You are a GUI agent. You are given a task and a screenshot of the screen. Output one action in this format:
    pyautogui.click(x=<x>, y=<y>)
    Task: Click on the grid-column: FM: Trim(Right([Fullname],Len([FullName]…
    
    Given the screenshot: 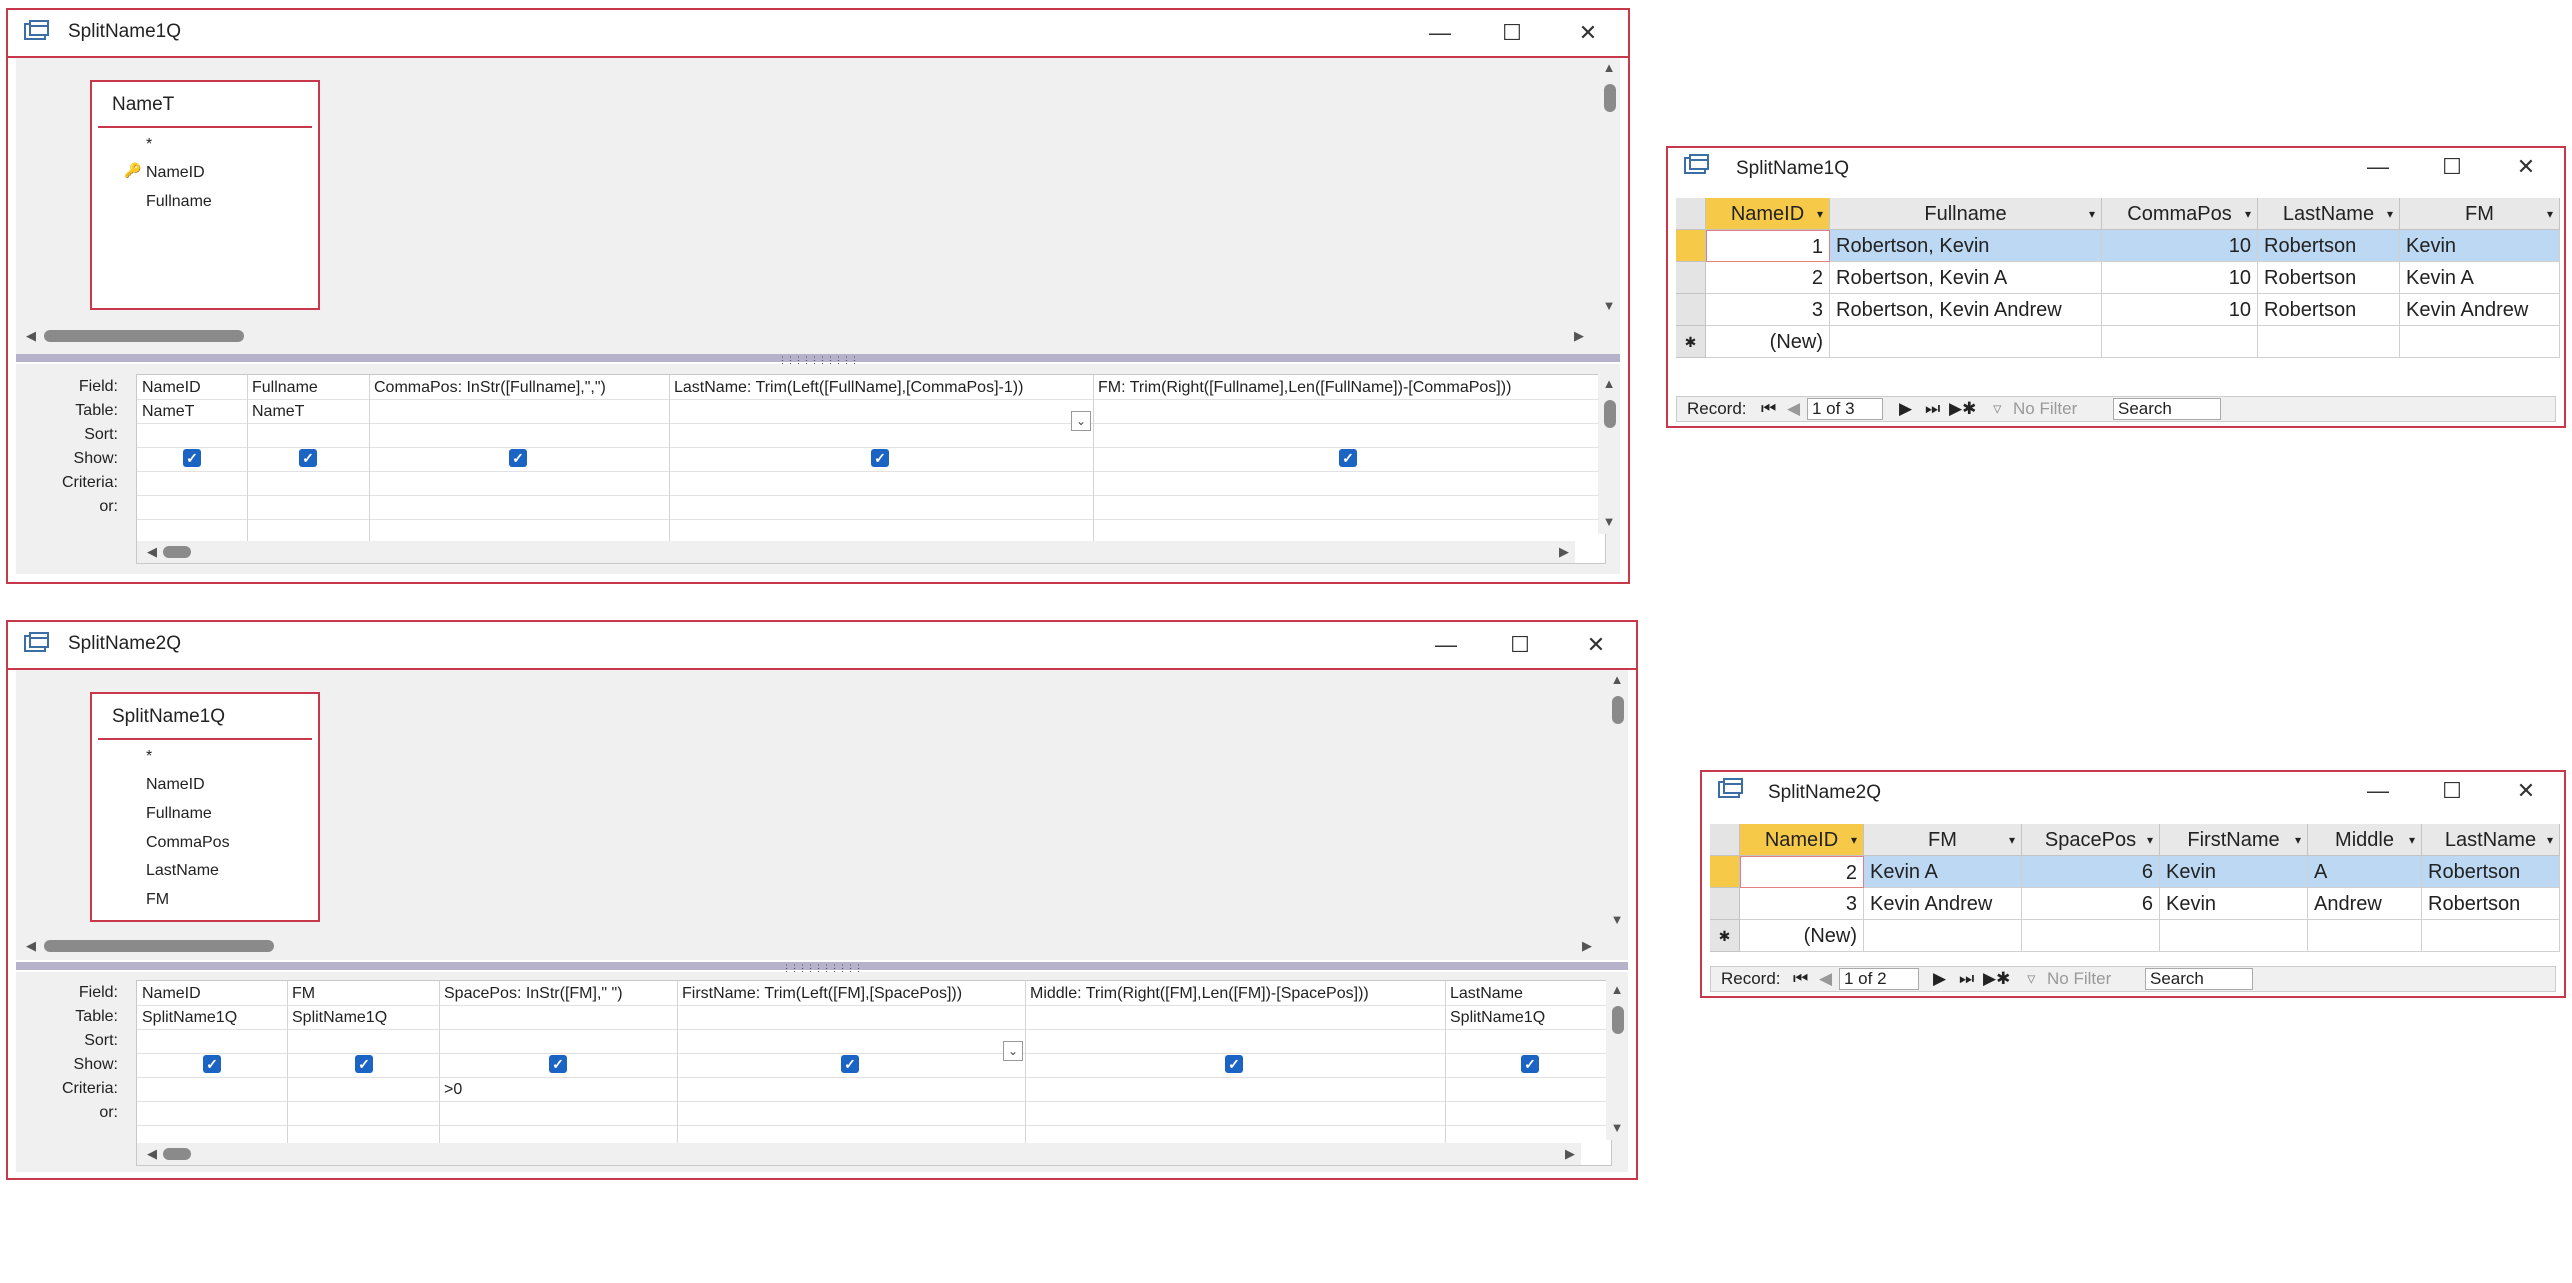 What is the action you would take?
    pyautogui.click(x=1349, y=469)
    